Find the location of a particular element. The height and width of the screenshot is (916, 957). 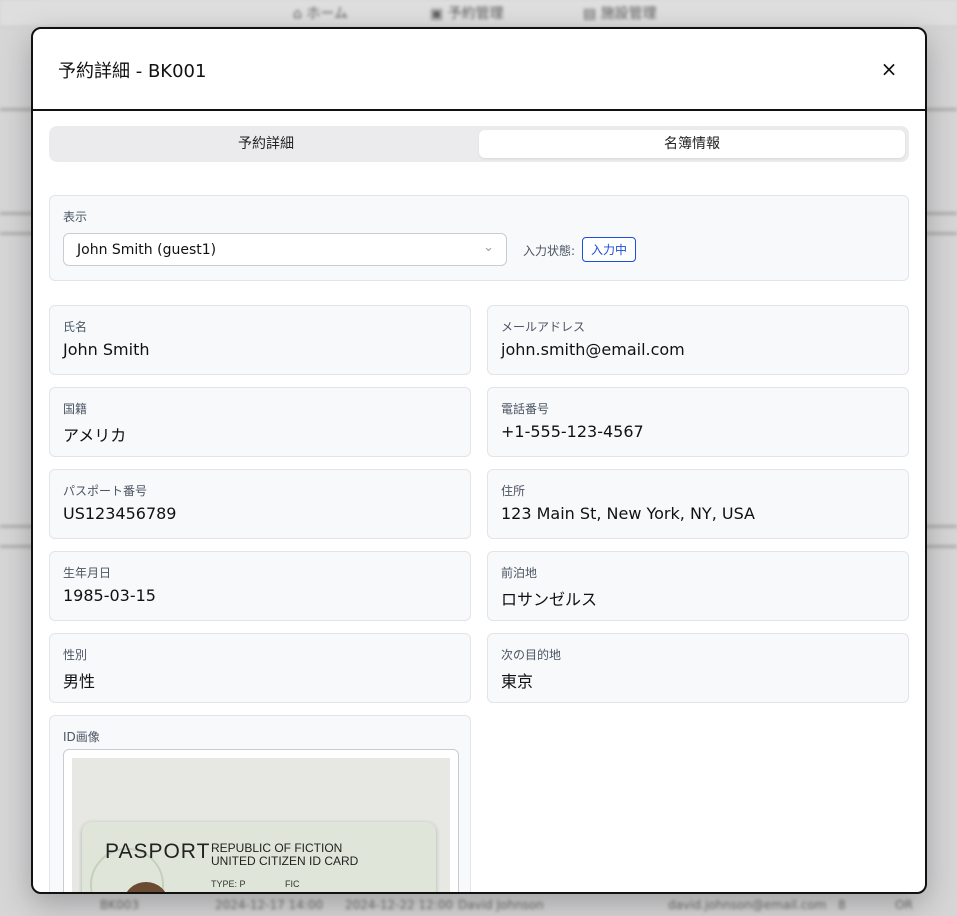

chevron-down-icon: ⌄ is located at coordinates (488, 247).